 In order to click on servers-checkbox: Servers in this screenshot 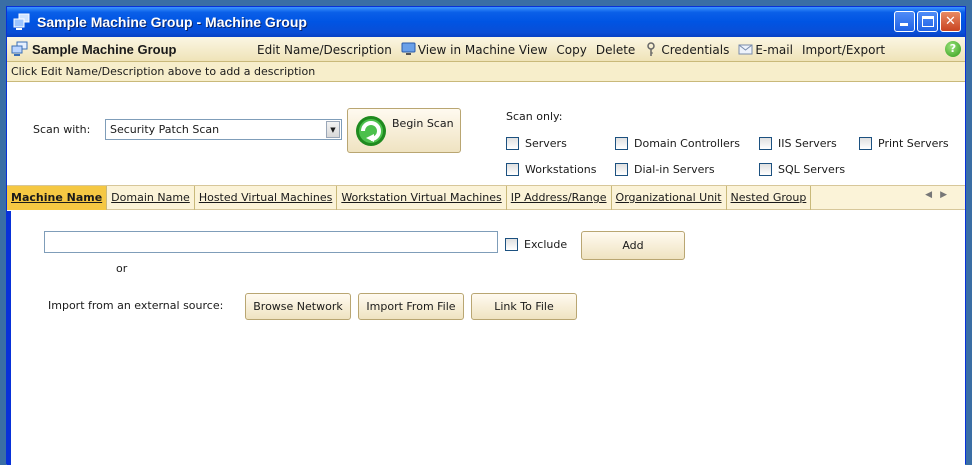, I will do `click(536, 143)`.